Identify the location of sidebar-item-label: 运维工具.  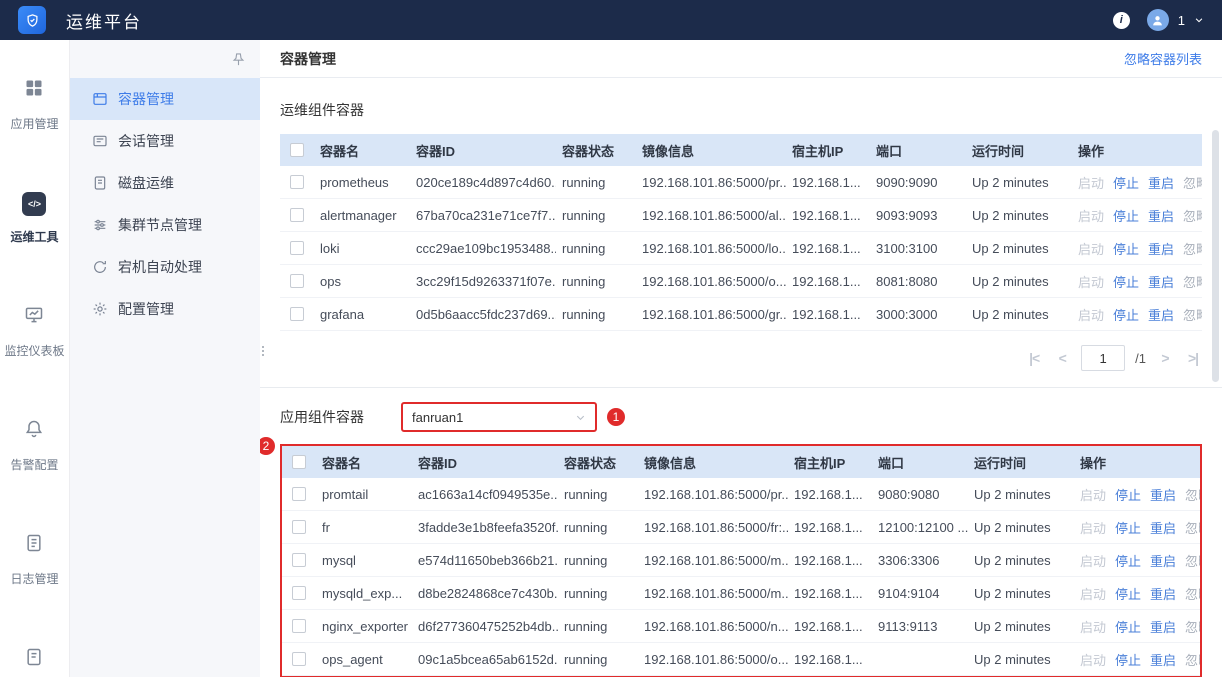
(34, 237).